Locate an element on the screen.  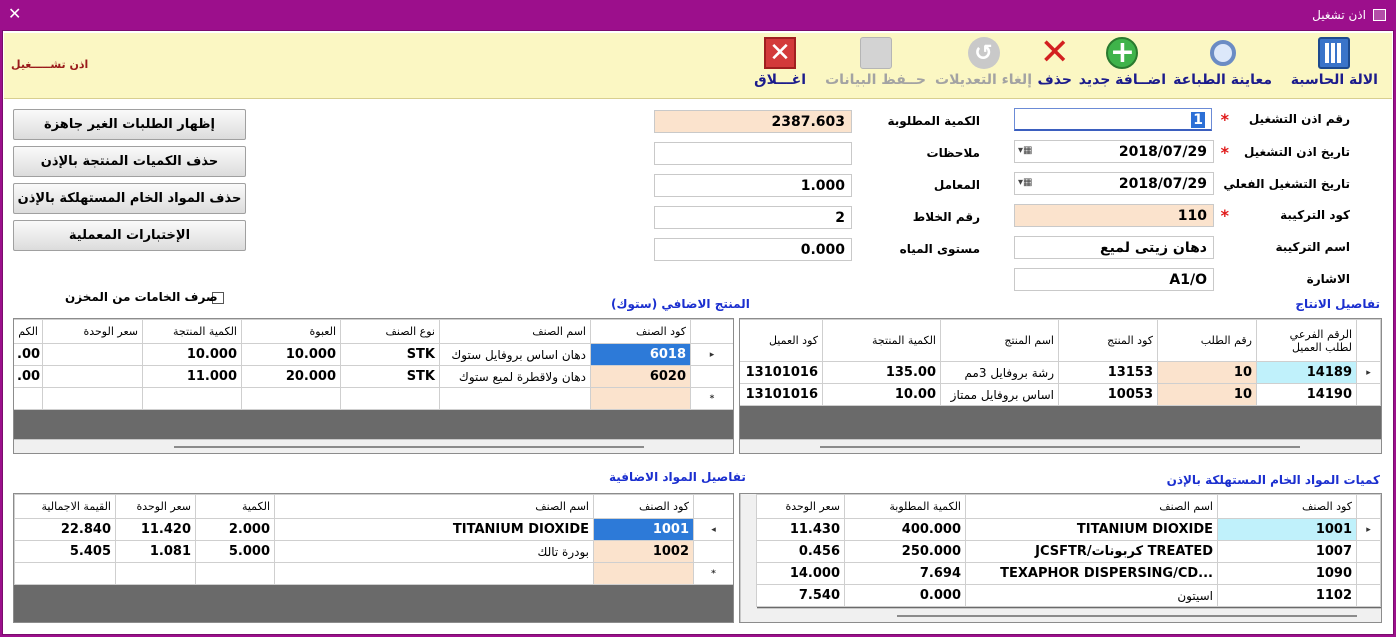
cell: 2.000 is located at coordinates (235, 529).